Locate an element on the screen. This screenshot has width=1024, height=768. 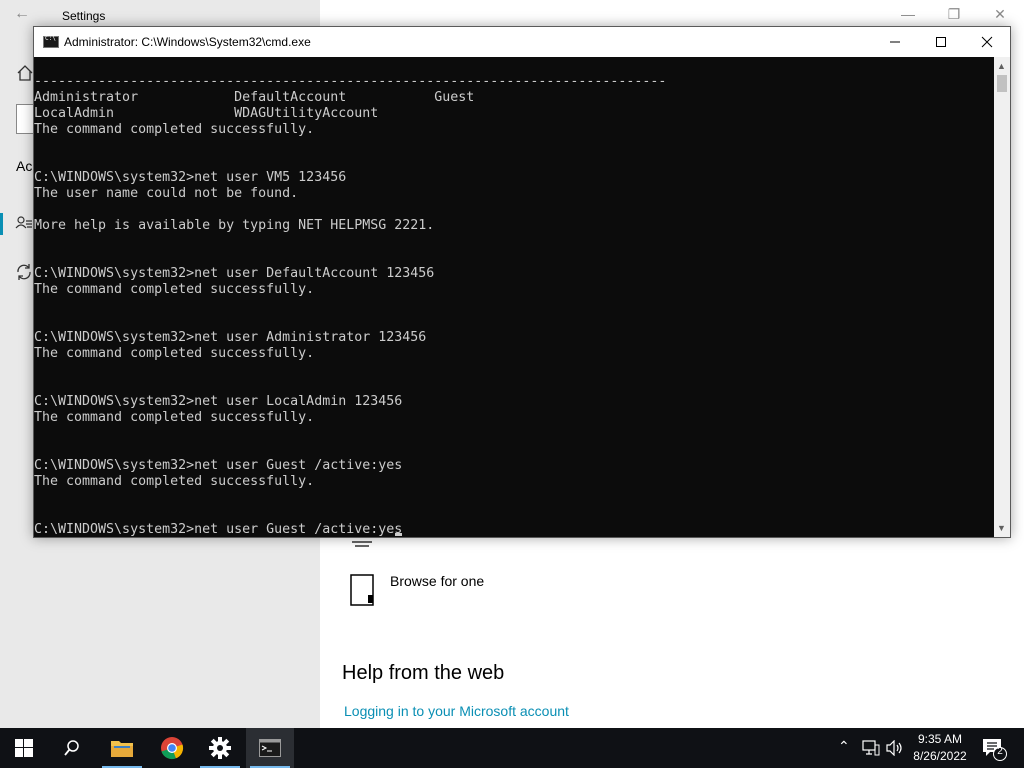
minimize-icon is located at coordinates (895, 42).